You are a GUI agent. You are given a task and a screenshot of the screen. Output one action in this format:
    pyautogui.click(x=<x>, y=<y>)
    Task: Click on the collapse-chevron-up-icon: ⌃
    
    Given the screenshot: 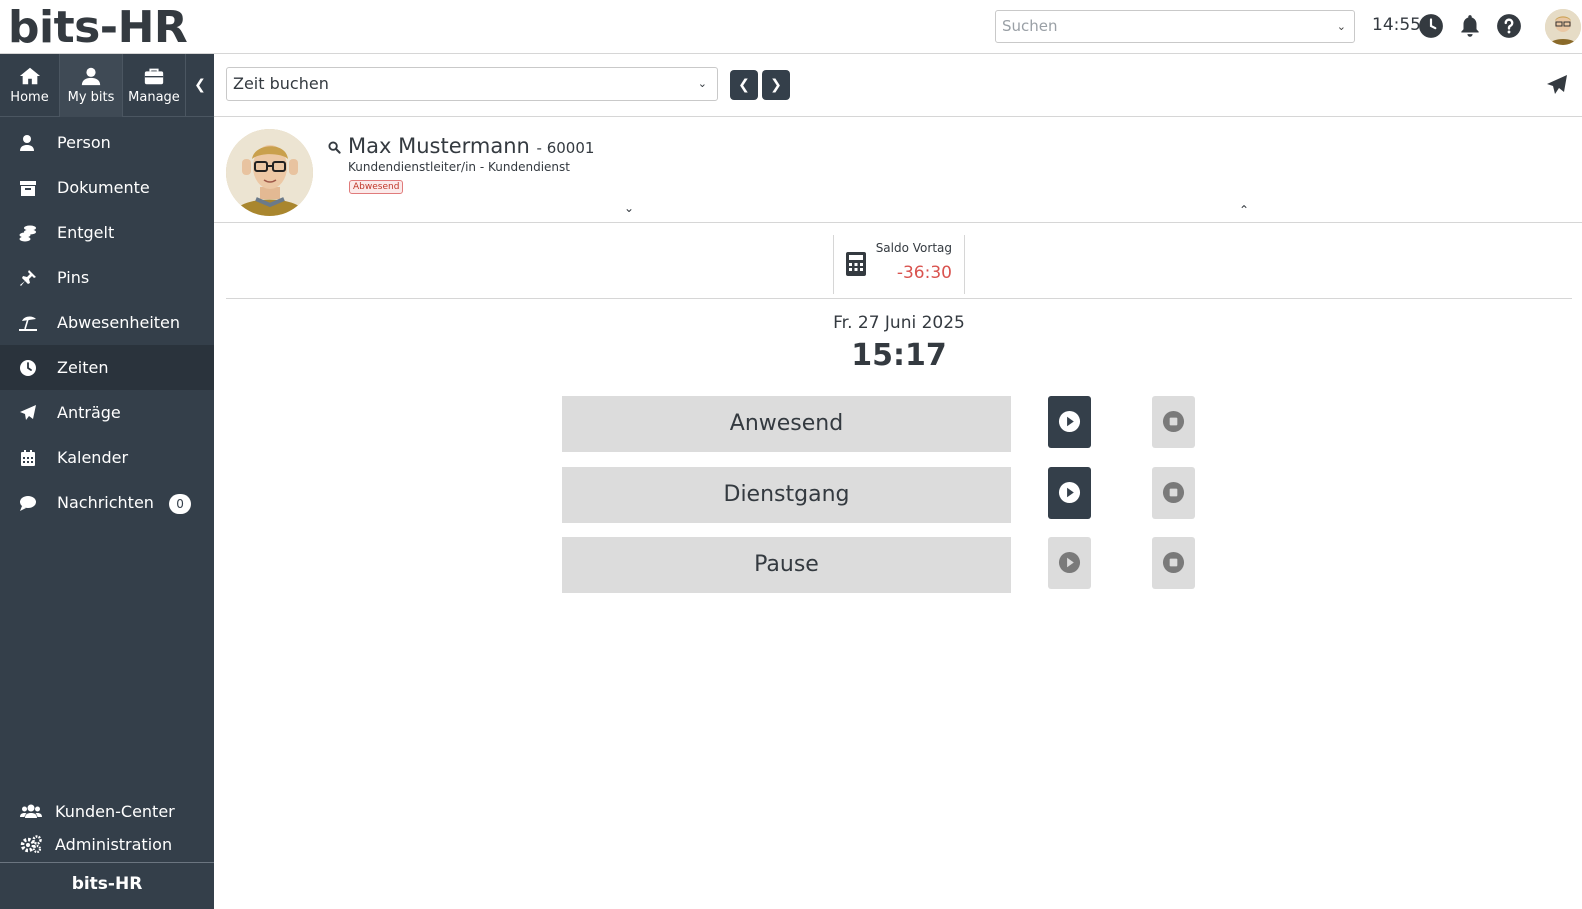 What is the action you would take?
    pyautogui.click(x=1244, y=210)
    